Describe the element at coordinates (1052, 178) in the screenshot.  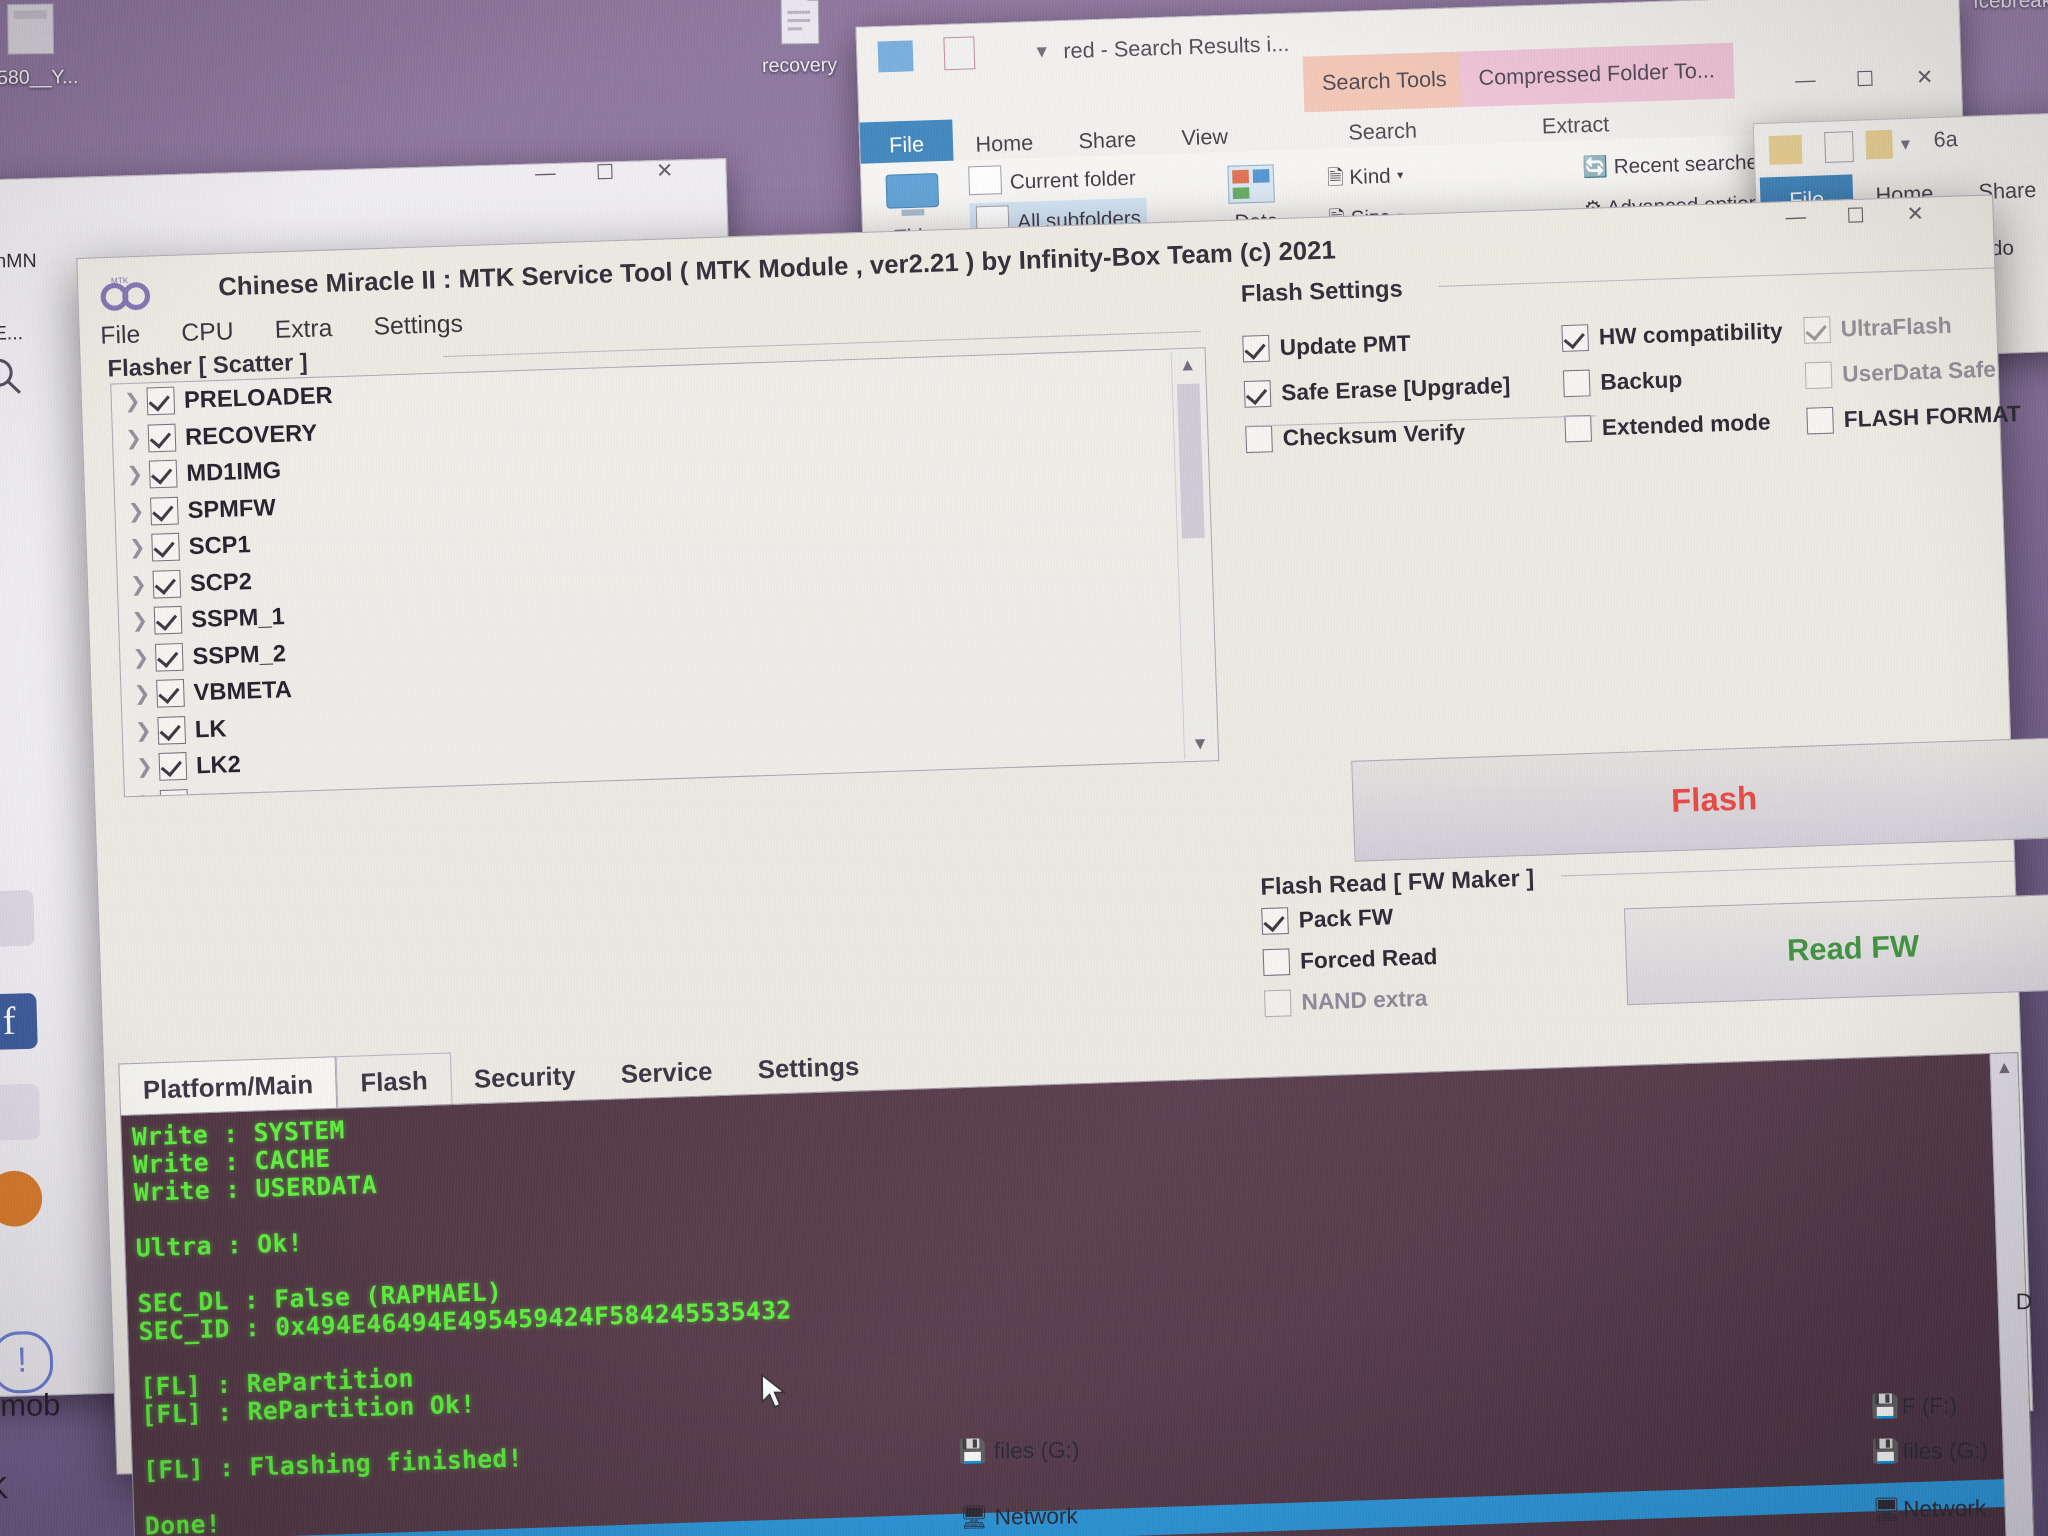
I see `current-folder-option: Current folder` at that location.